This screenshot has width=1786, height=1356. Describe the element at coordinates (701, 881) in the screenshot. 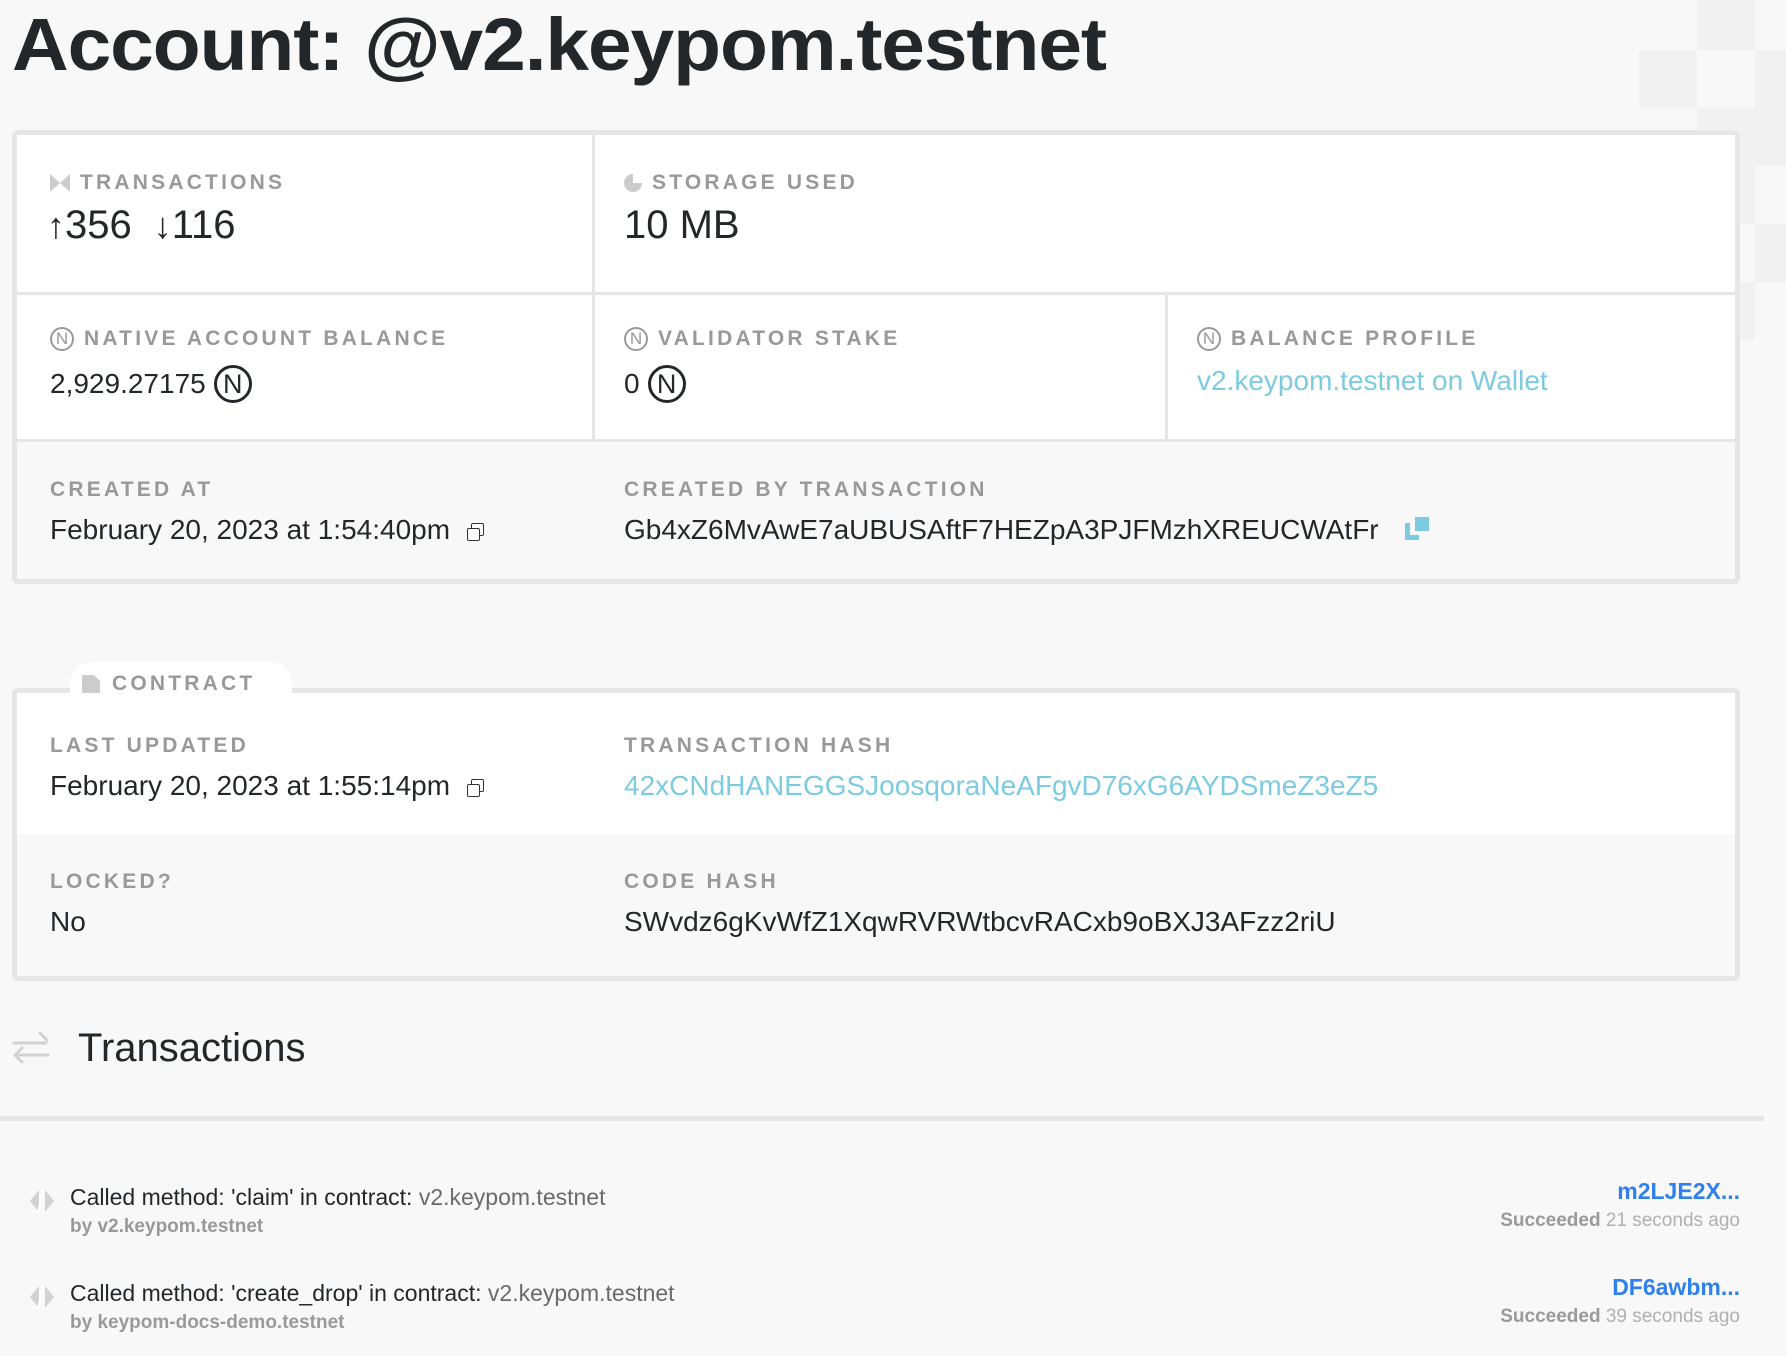

I see `code-hash-label: Code hash` at that location.